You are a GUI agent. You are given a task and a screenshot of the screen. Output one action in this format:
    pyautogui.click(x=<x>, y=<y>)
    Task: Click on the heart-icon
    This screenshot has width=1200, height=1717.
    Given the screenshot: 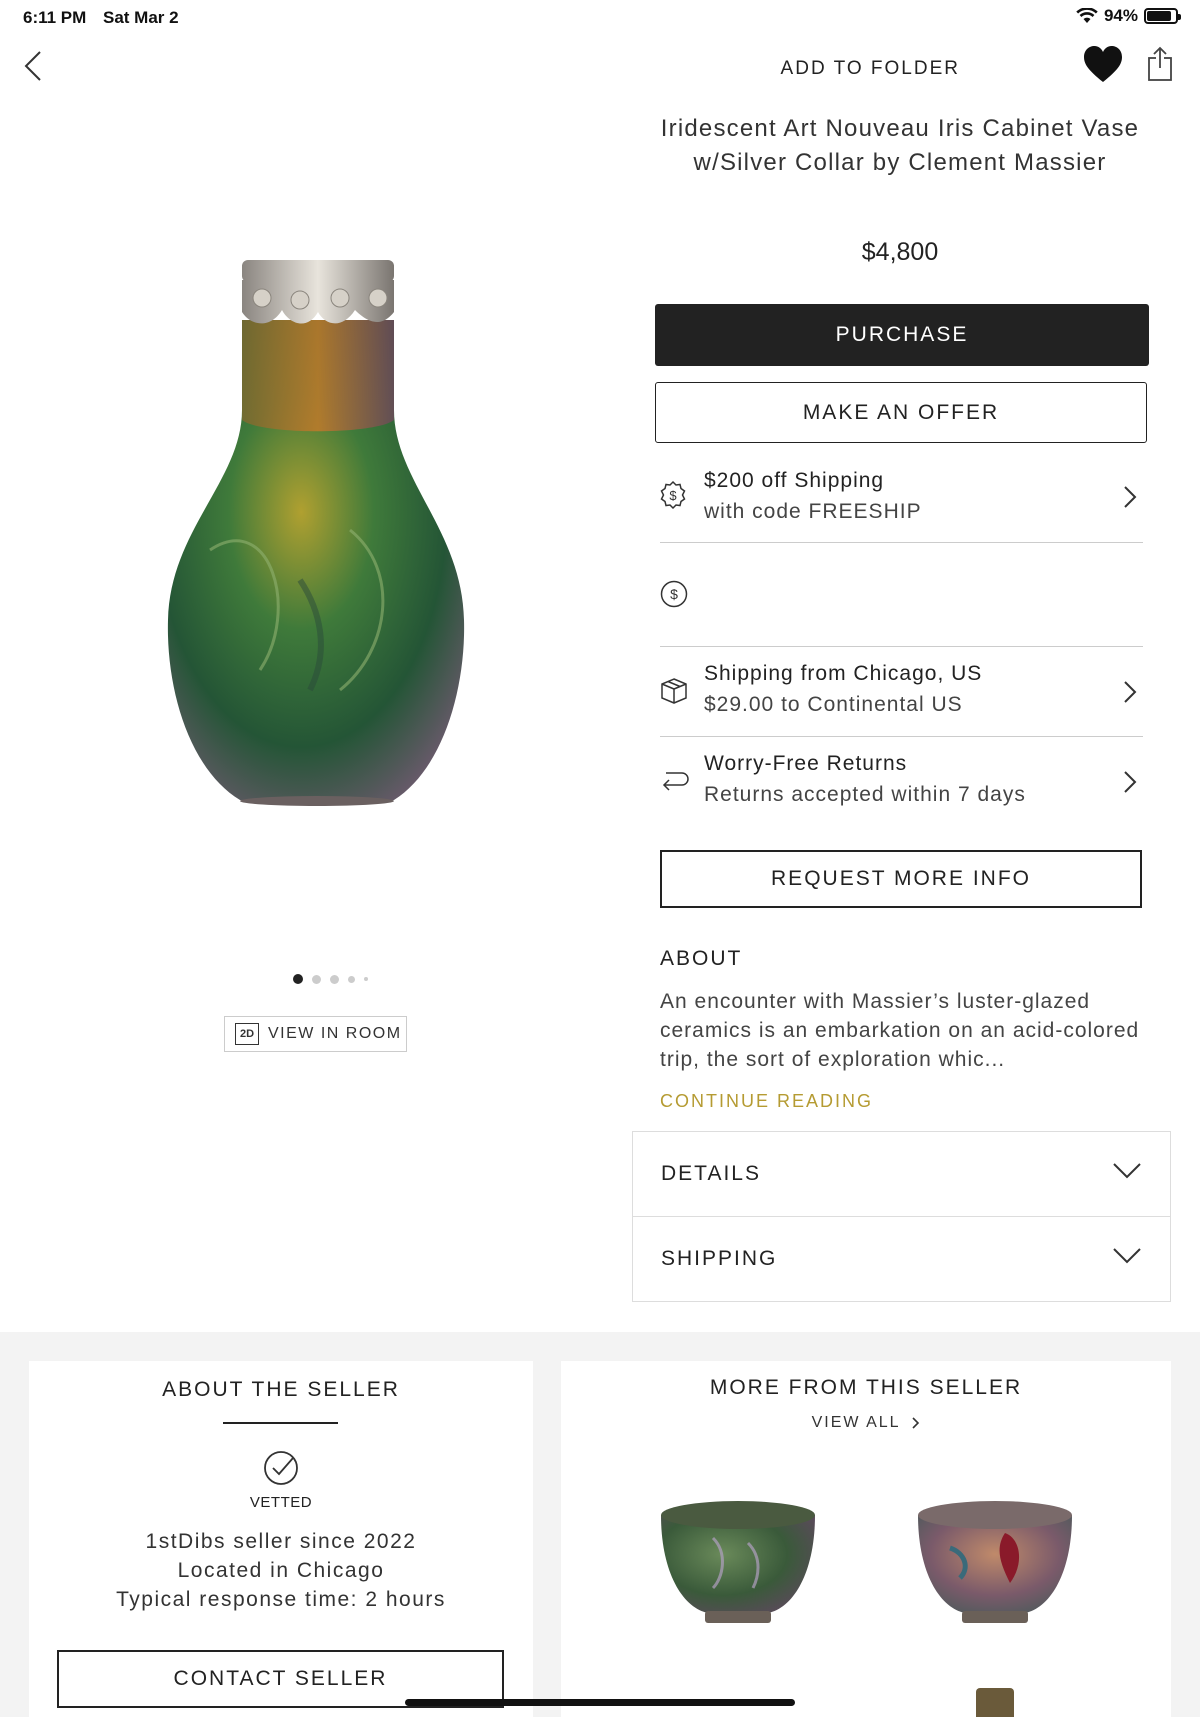 What is the action you would take?
    pyautogui.click(x=1103, y=64)
    